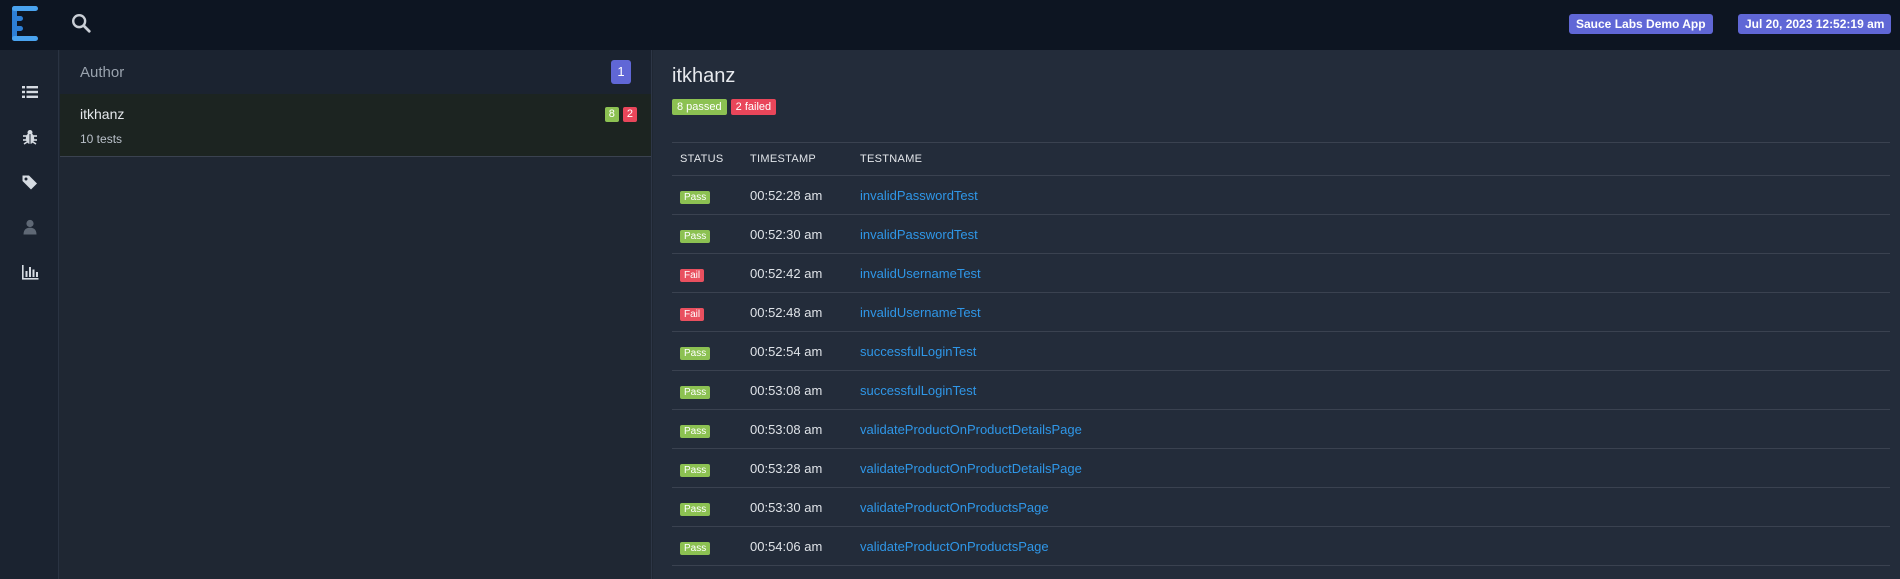  What do you see at coordinates (797, 312) in the screenshot?
I see `timestamp-cell: 00:52:48 am` at bounding box center [797, 312].